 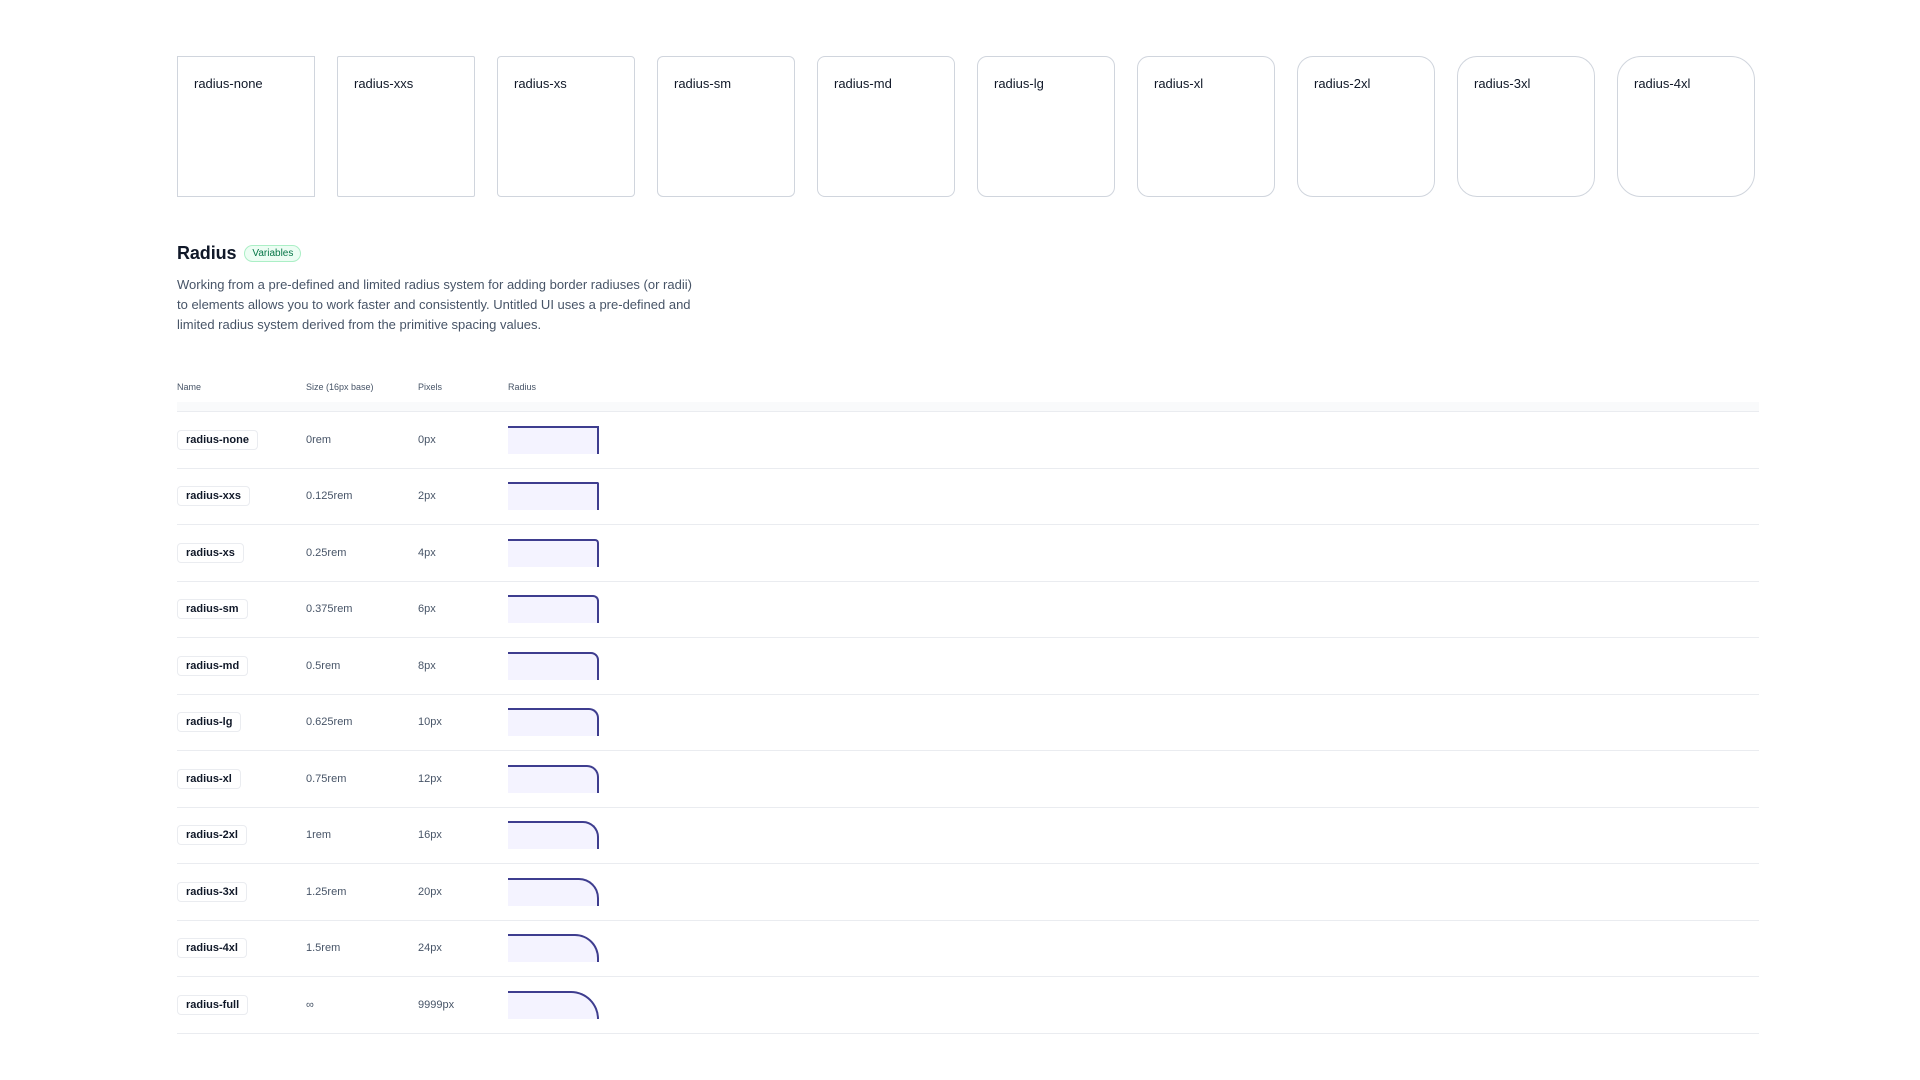 I want to click on header-name: Name, so click(x=189, y=387).